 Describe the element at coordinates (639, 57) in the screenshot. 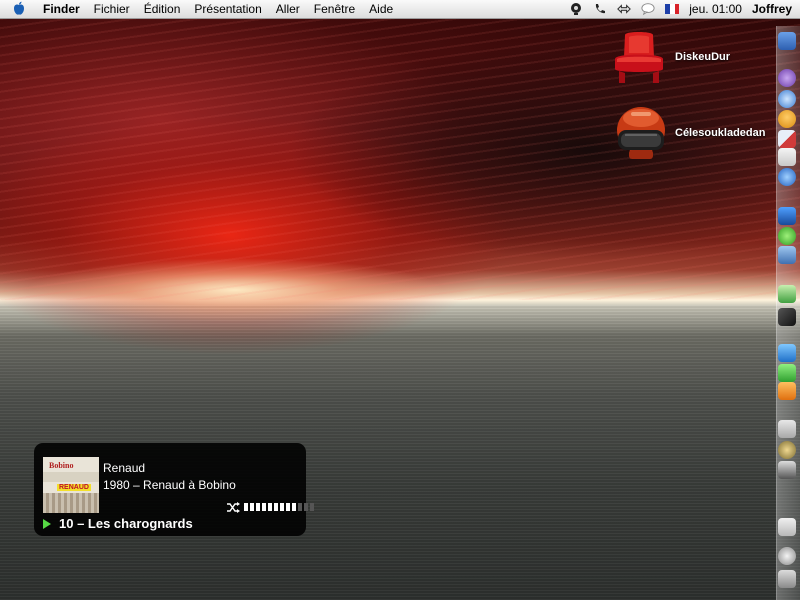

I see `red-chair-icon` at that location.